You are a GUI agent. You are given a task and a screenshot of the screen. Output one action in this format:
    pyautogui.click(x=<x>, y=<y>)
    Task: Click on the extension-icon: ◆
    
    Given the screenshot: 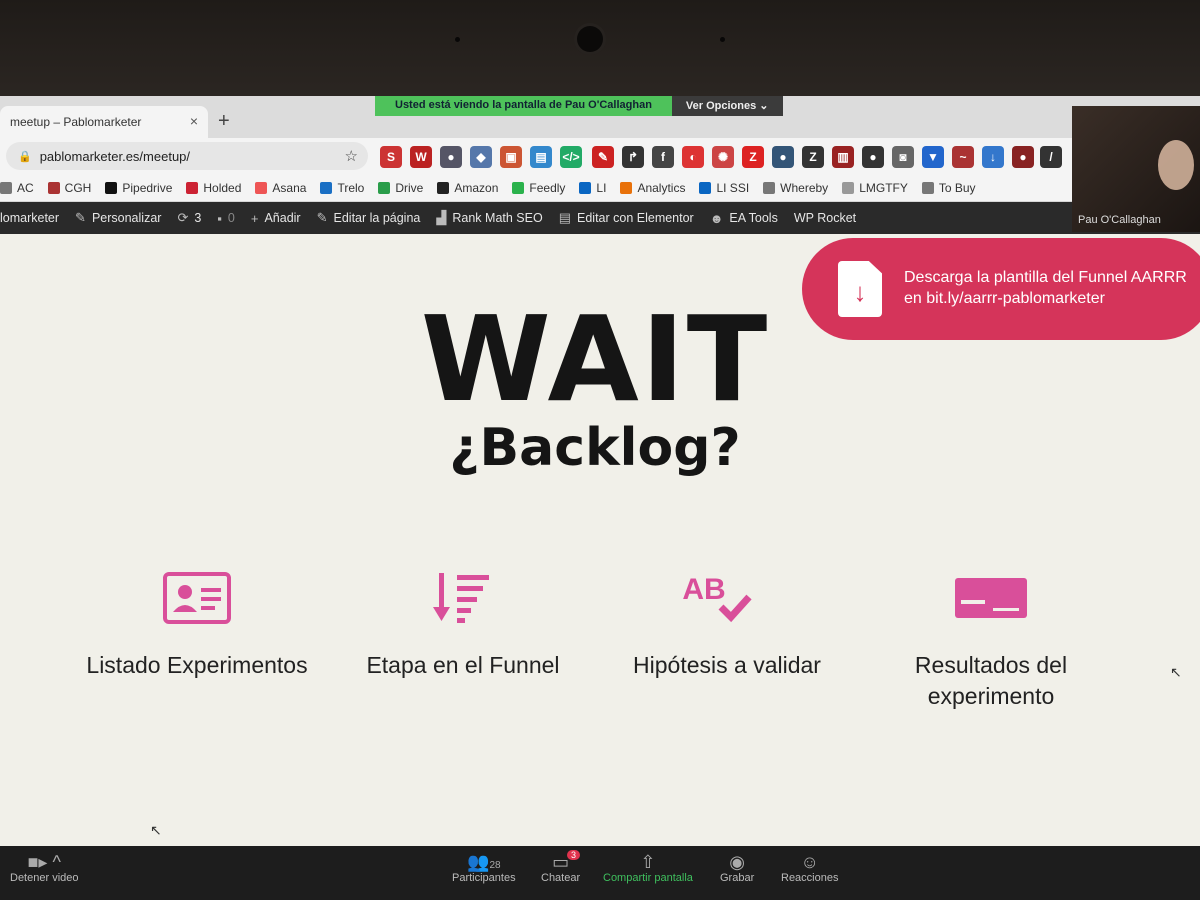 What is the action you would take?
    pyautogui.click(x=481, y=157)
    